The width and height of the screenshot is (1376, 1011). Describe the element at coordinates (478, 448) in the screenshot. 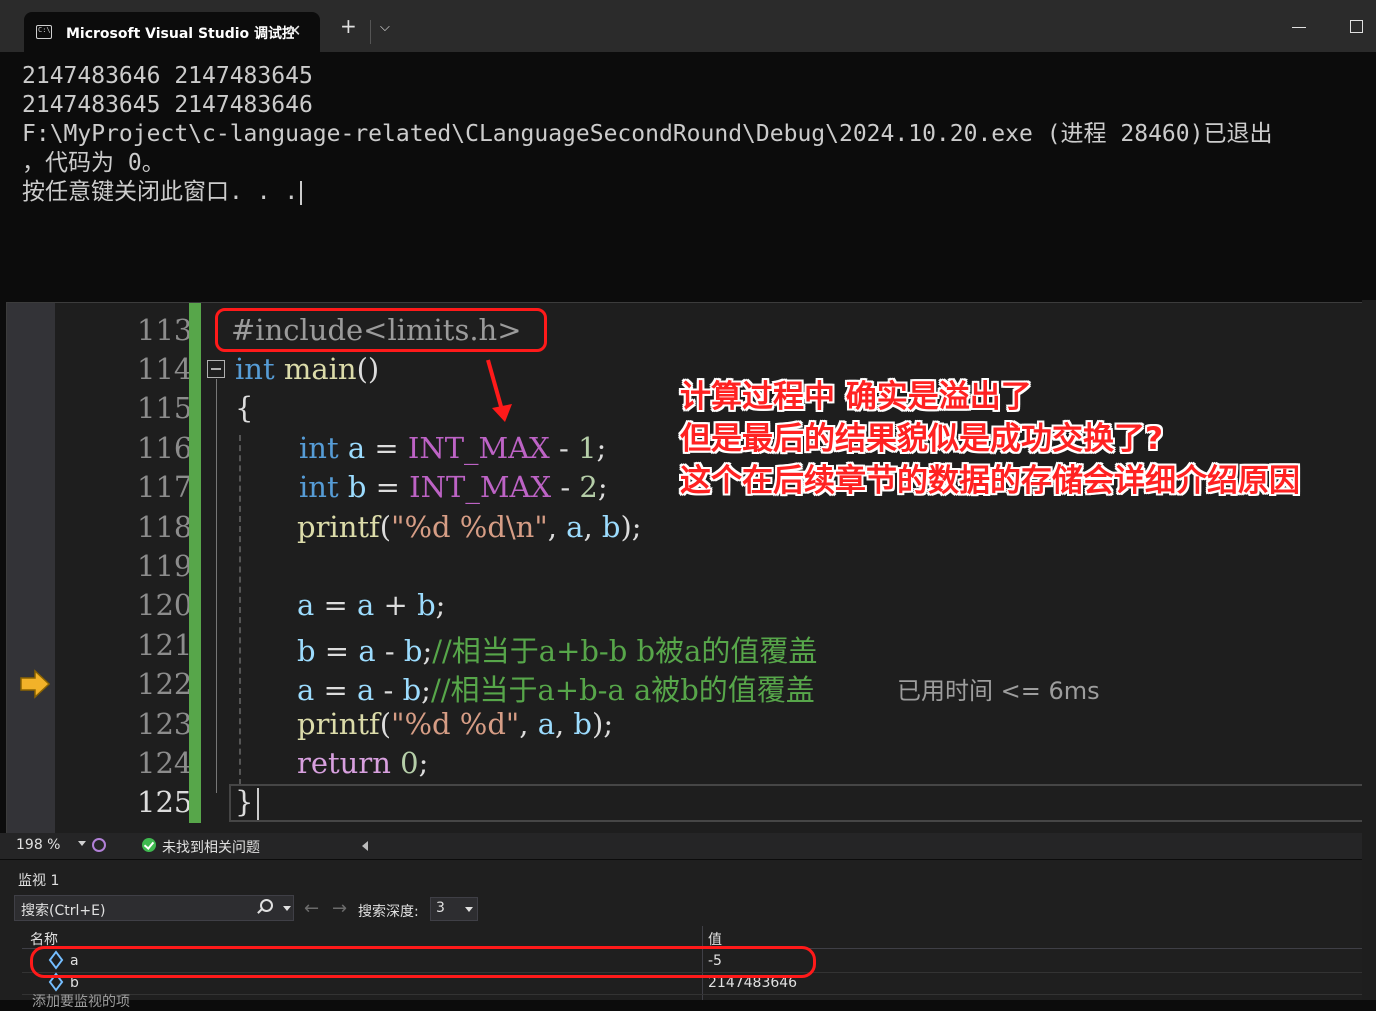

I see `macro-token: INT_MAX` at that location.